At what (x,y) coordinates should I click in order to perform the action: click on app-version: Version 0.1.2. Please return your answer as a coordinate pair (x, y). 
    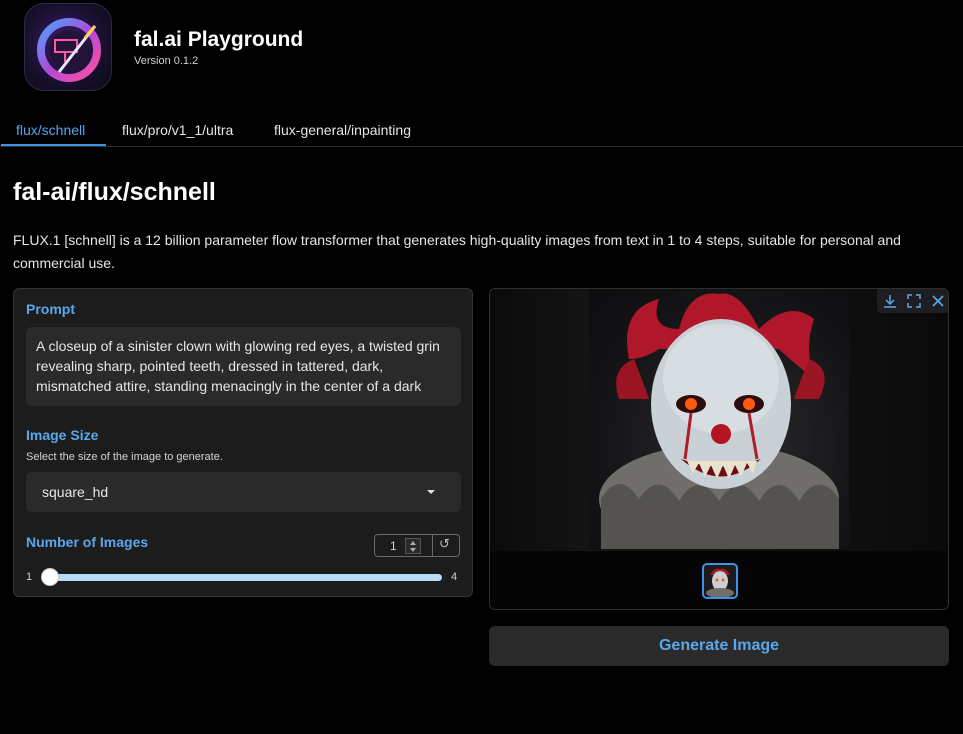
    Looking at the image, I should click on (166, 61).